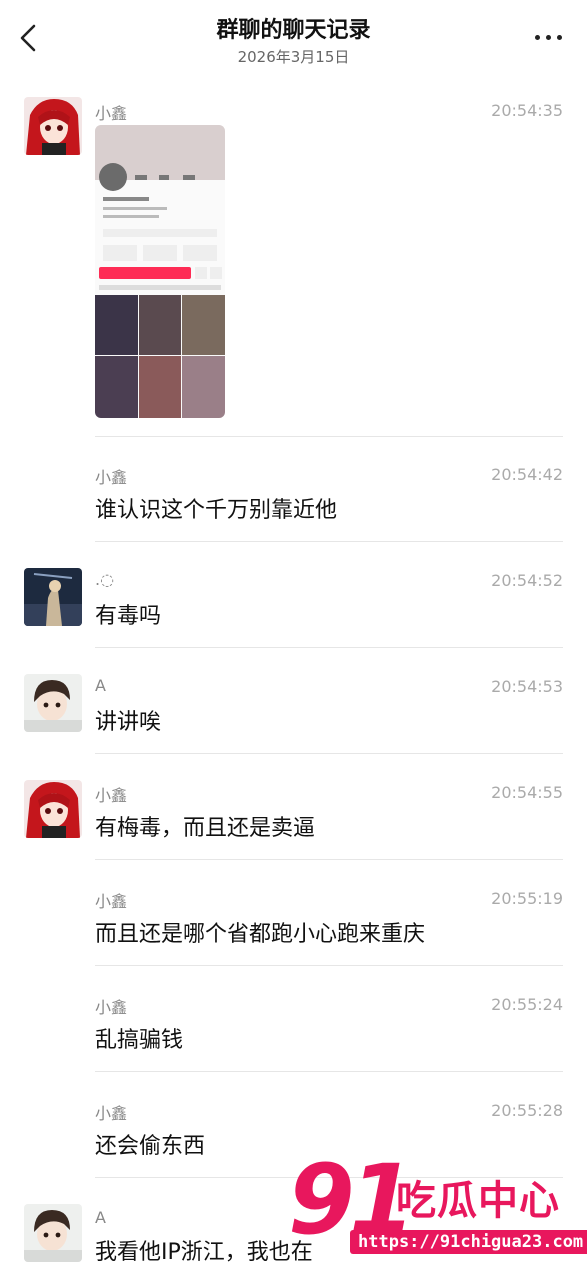 The image size is (587, 1280). Describe the element at coordinates (205, 828) in the screenshot. I see `message-text: 有梅毒，而且还是卖逼` at that location.